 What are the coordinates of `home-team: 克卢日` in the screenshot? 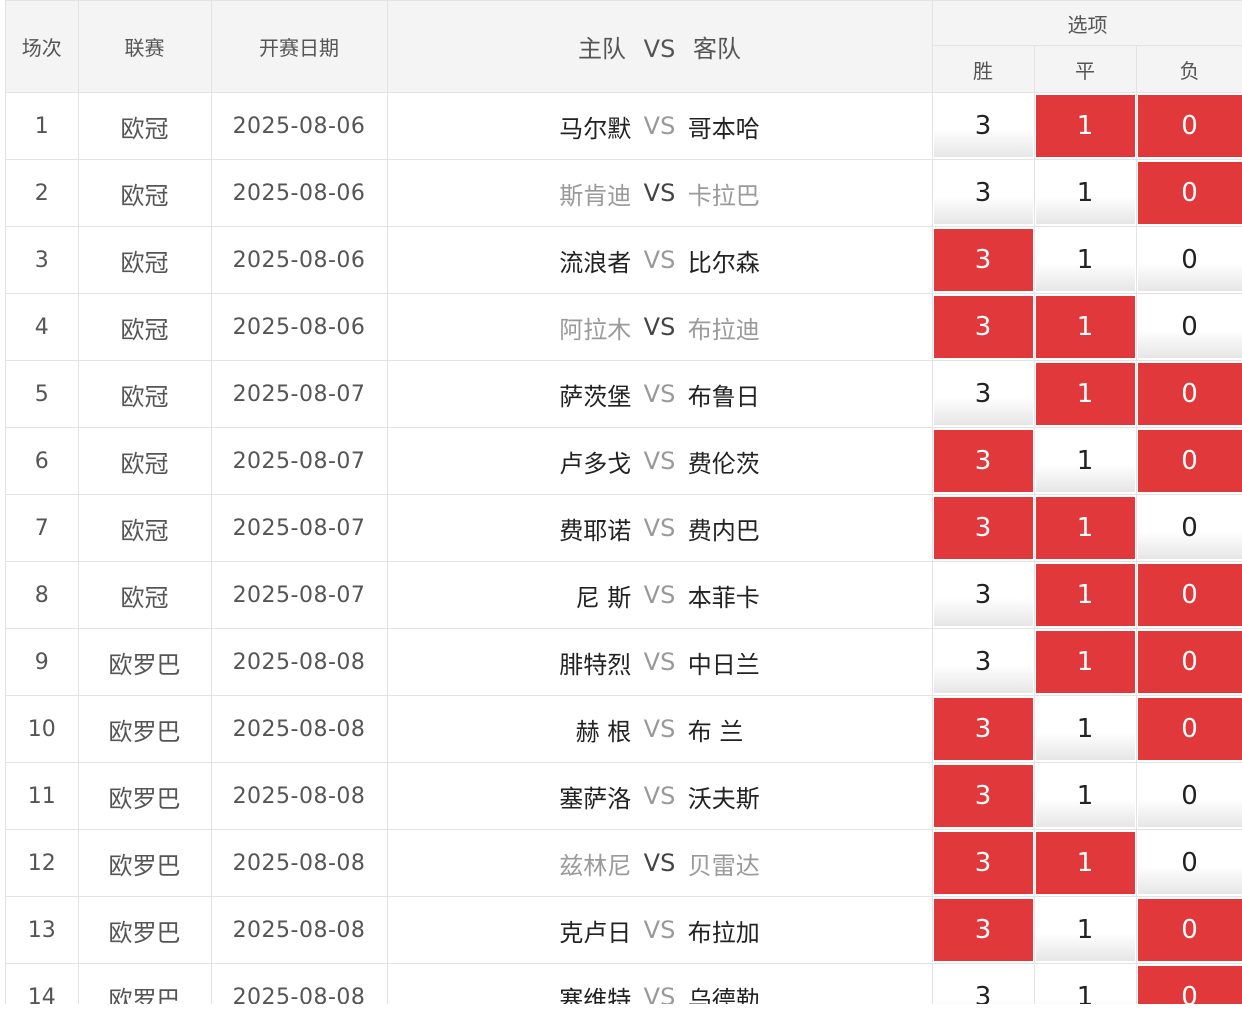 It's located at (595, 932).